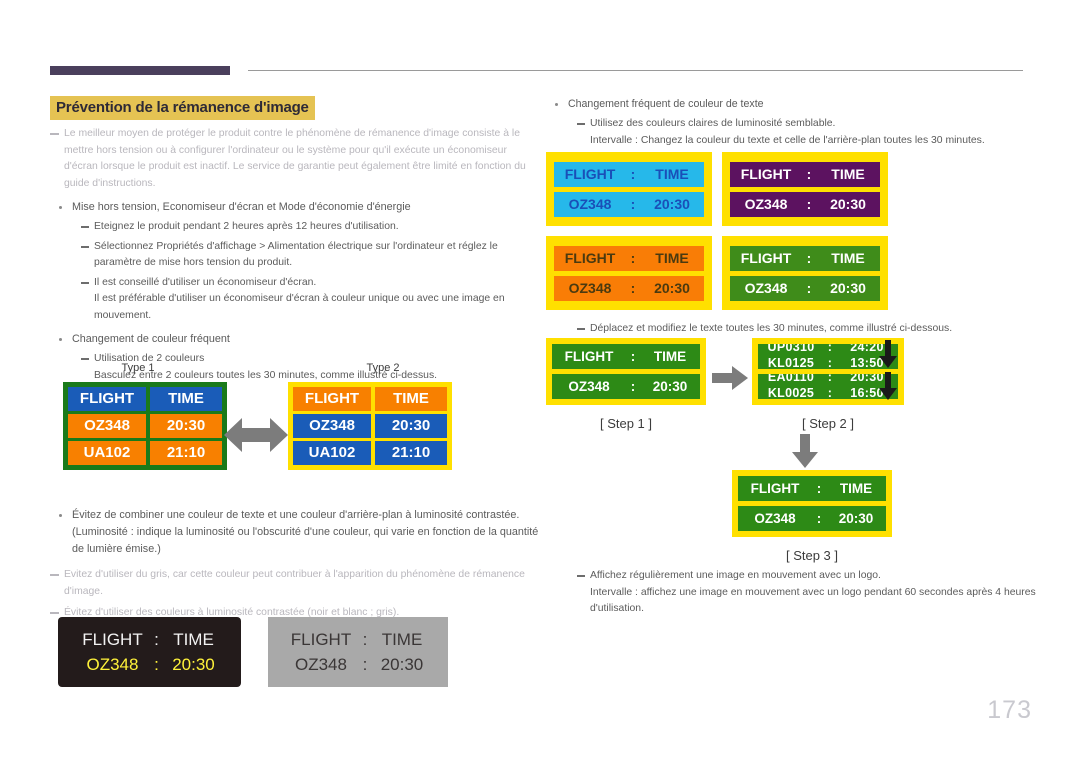 This screenshot has width=1080, height=763. I want to click on cell-time: 20:30, so click(186, 426).